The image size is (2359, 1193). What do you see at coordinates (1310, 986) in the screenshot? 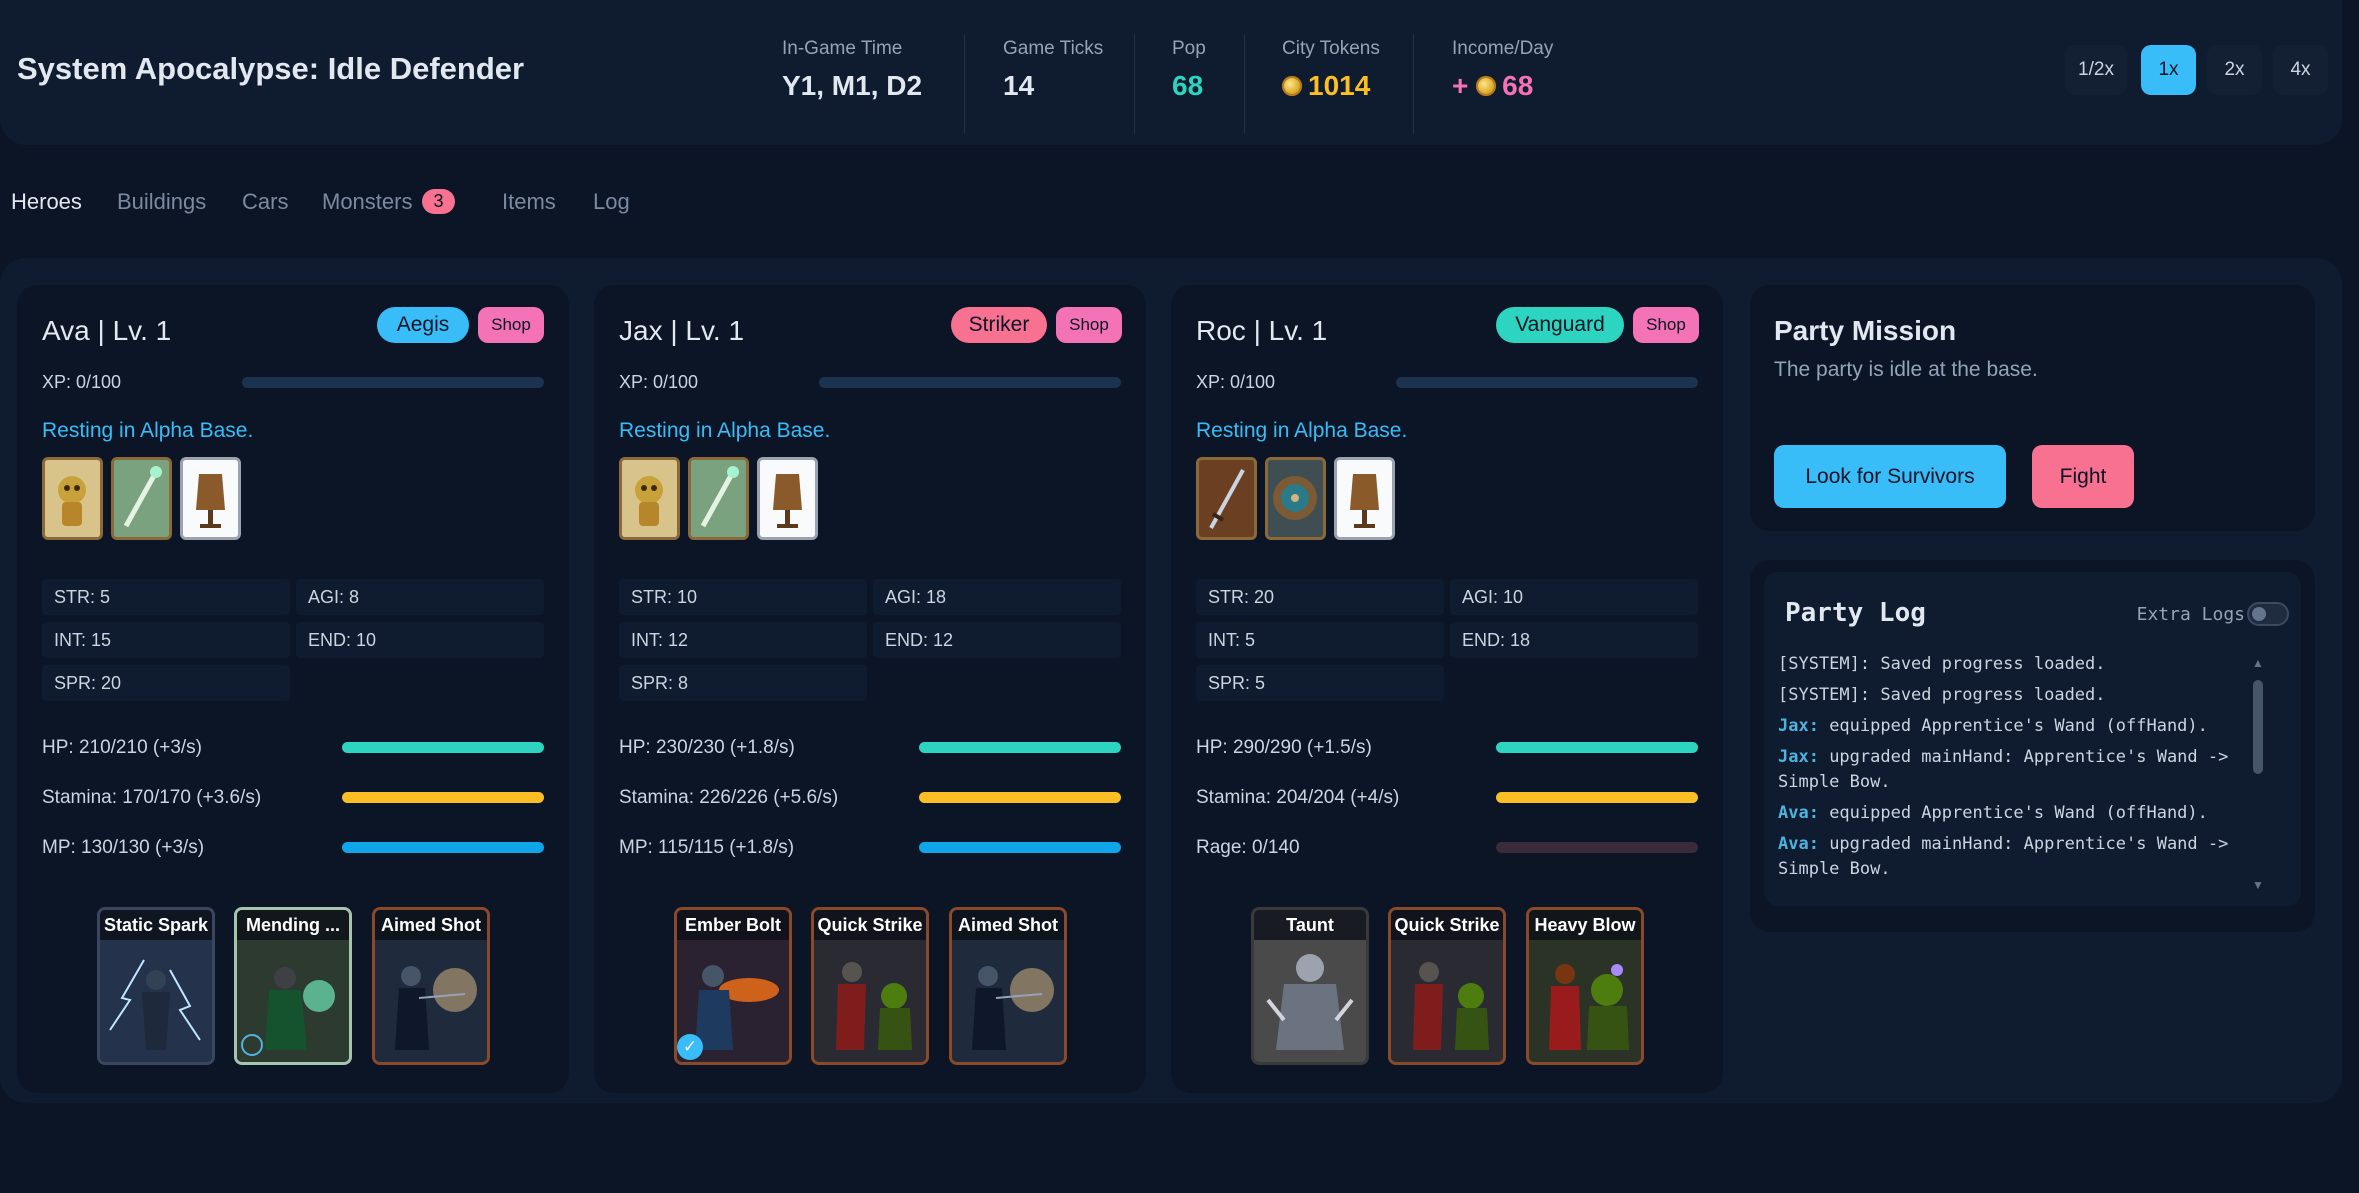
I see `ability-card-taunt: Taunt` at bounding box center [1310, 986].